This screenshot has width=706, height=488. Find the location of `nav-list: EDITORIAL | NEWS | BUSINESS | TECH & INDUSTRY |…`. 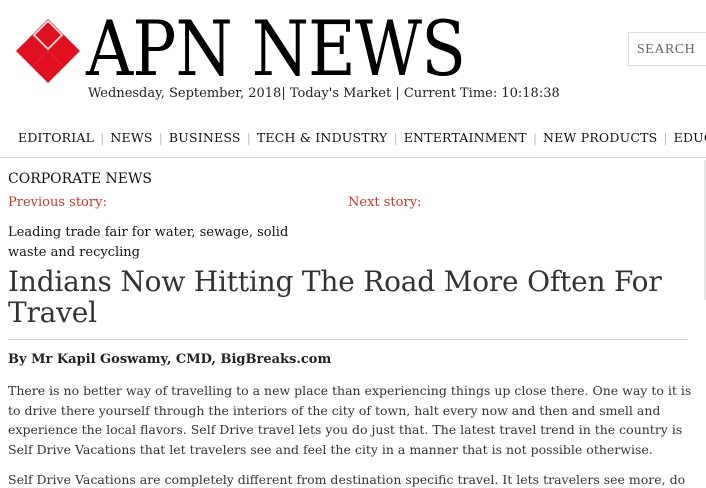

nav-list: EDITORIAL | NEWS | BUSINESS | TECH & INDUSTRY |… is located at coordinates (362, 137).